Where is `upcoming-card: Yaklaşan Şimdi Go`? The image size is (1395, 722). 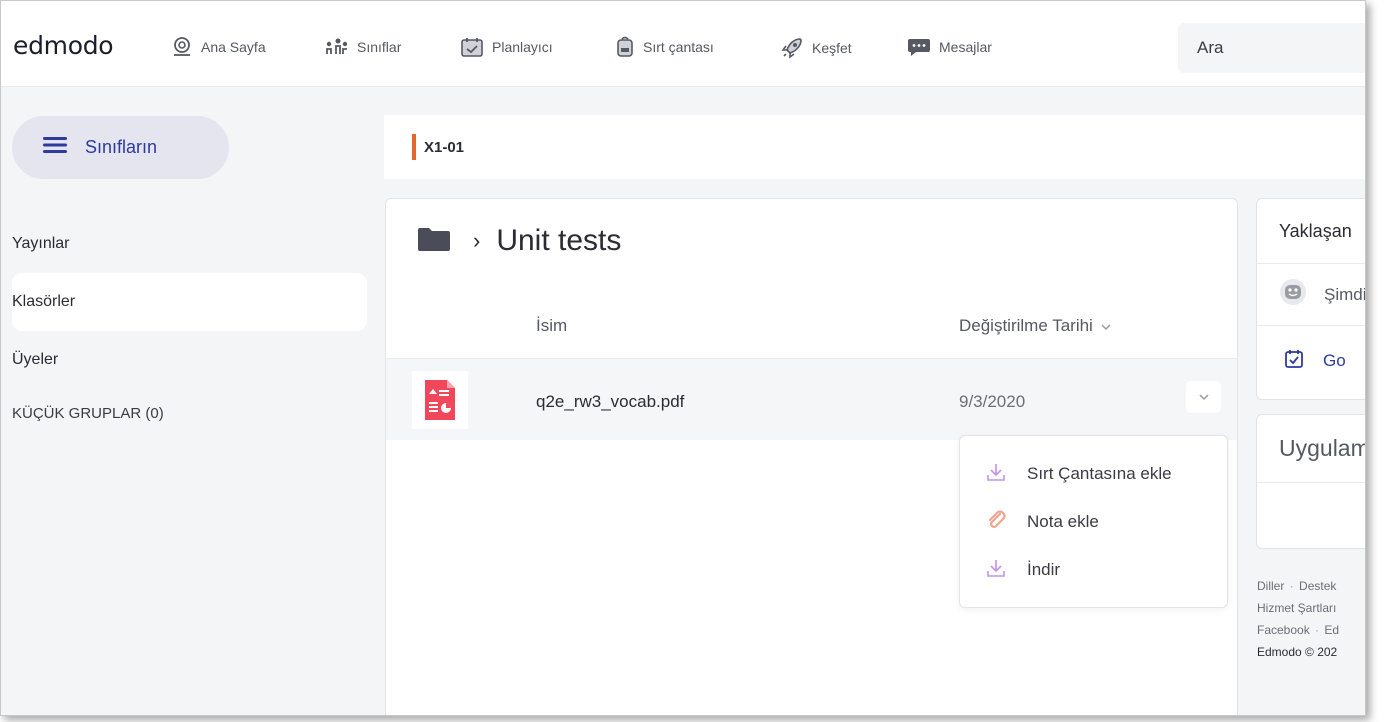
upcoming-card: Yaklaşan Şimdi Go is located at coordinates (1311, 299).